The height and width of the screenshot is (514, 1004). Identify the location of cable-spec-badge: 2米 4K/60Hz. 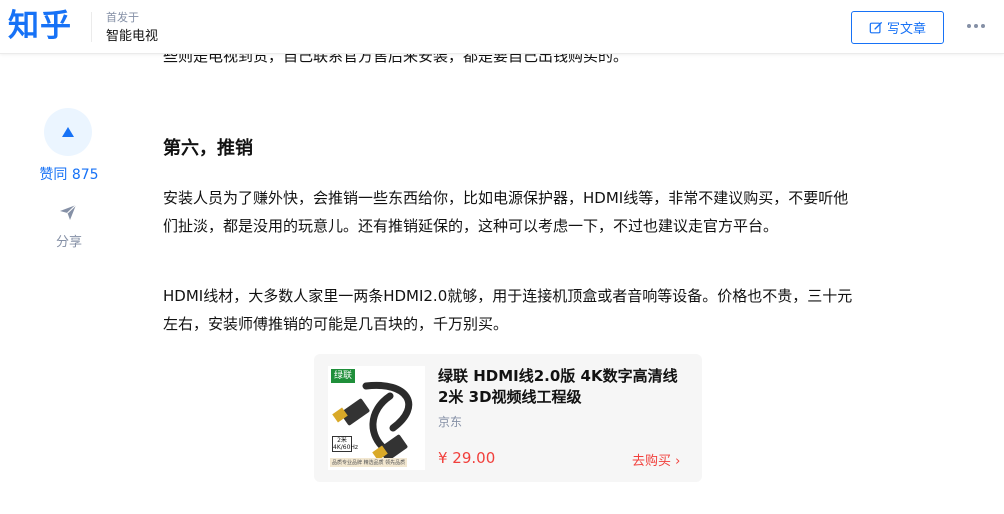
(345, 444).